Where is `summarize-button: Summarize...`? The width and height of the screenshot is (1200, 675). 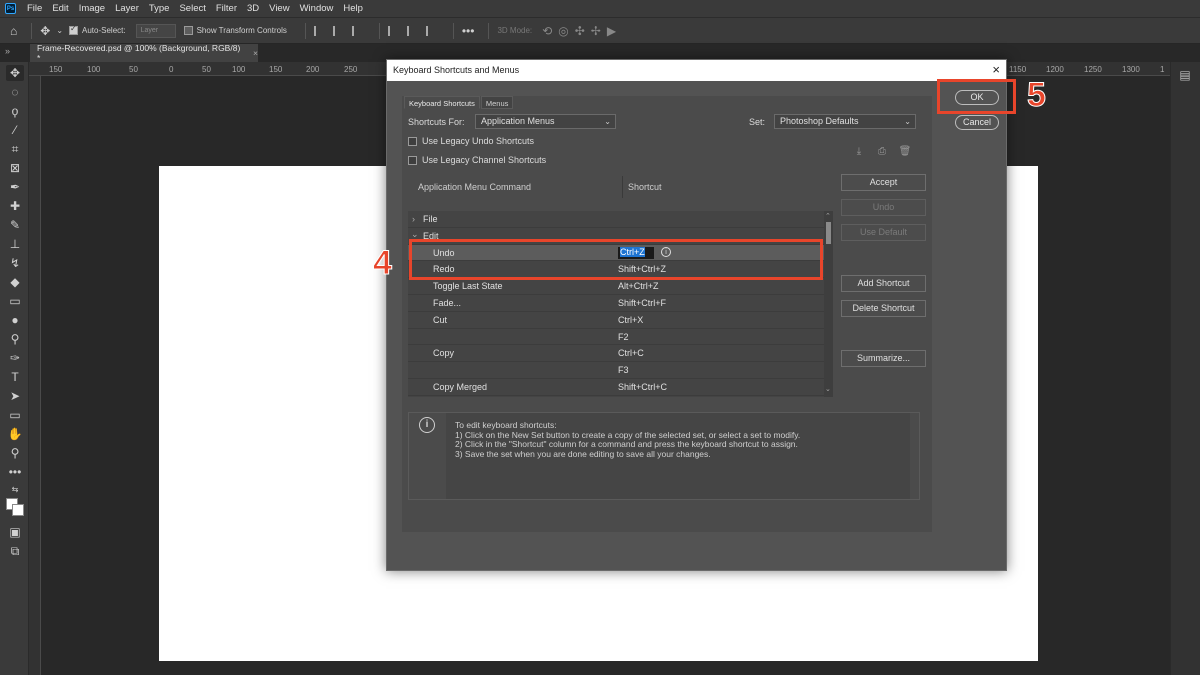 summarize-button: Summarize... is located at coordinates (883, 358).